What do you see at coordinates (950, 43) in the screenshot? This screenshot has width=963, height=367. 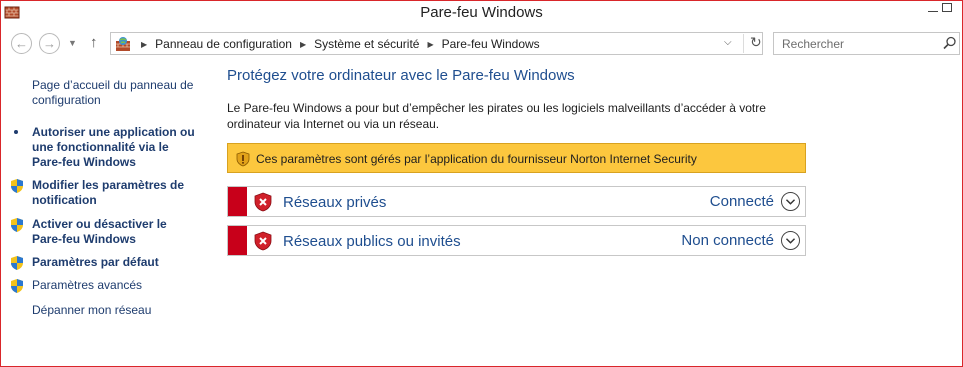 I see `search-icon` at bounding box center [950, 43].